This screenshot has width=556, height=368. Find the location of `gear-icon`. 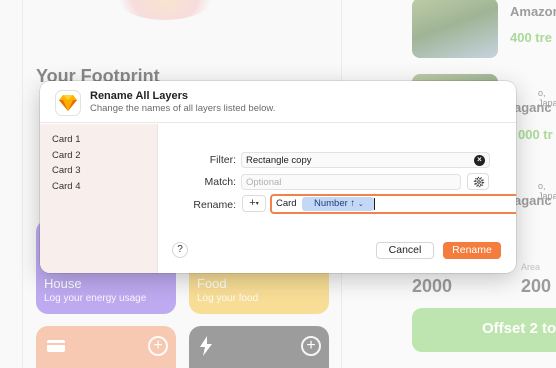

gear-icon is located at coordinates (479, 182).